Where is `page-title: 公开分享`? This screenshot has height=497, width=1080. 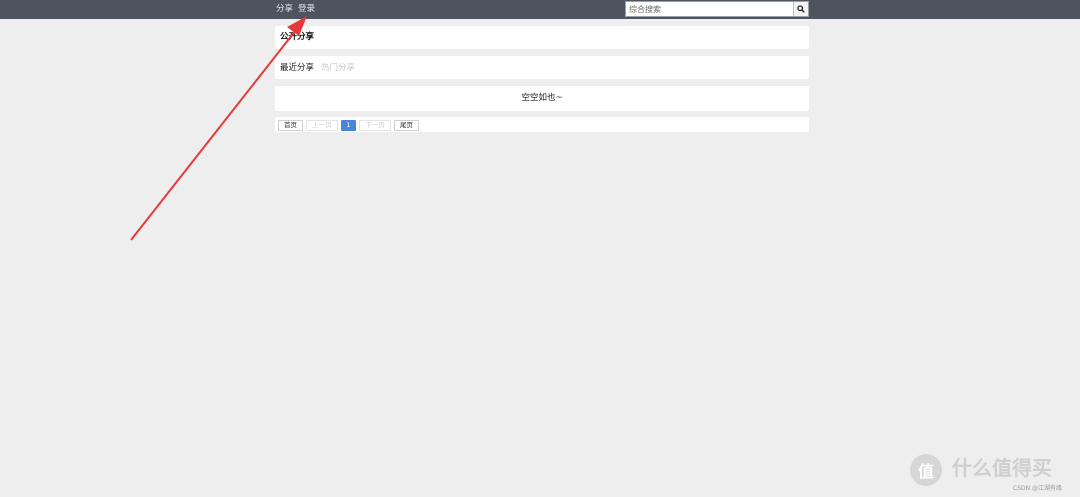
page-title: 公开分享 is located at coordinates (297, 37).